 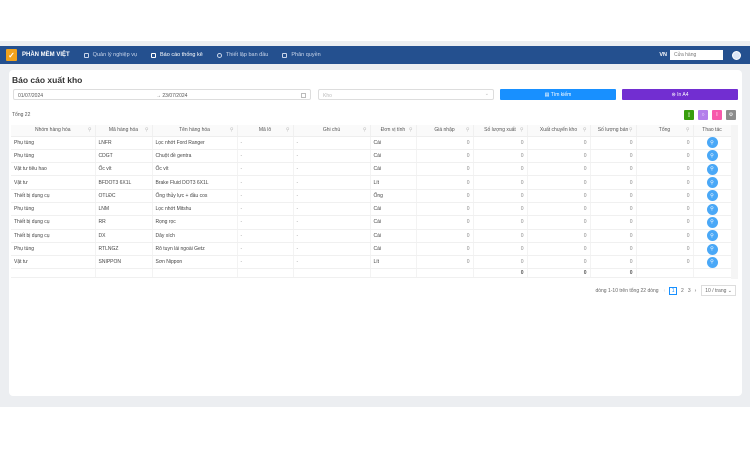 I want to click on column-header-label: Nhóm hàng hóa, so click(x=52, y=130).